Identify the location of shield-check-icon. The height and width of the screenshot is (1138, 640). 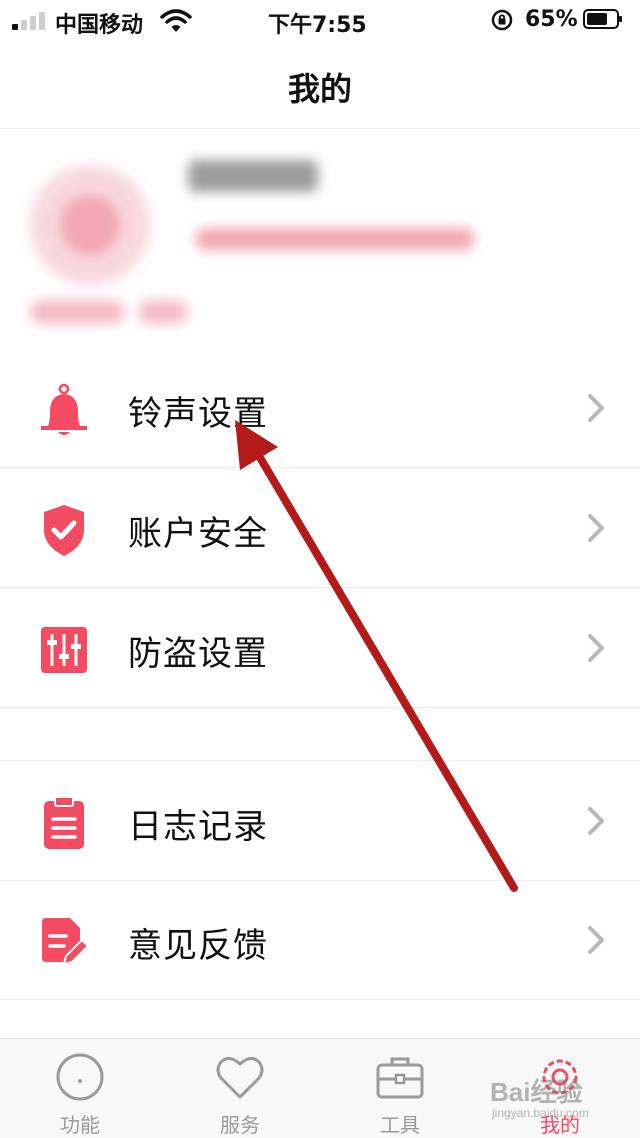
(64, 530).